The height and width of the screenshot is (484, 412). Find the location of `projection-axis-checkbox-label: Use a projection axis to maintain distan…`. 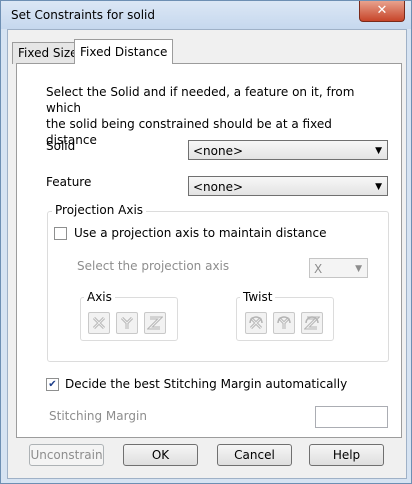

projection-axis-checkbox-label: Use a projection axis to maintain distan… is located at coordinates (200, 233).